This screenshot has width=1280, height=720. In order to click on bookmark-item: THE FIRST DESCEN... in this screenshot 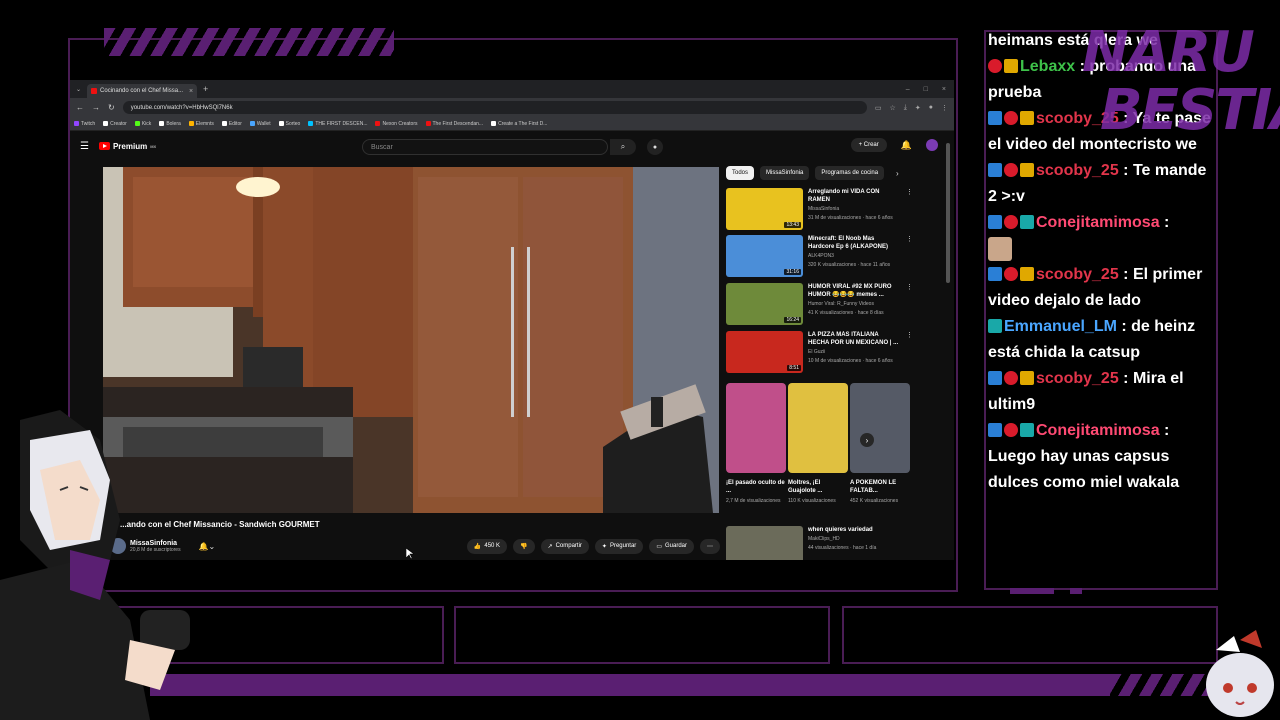, I will do `click(337, 124)`.